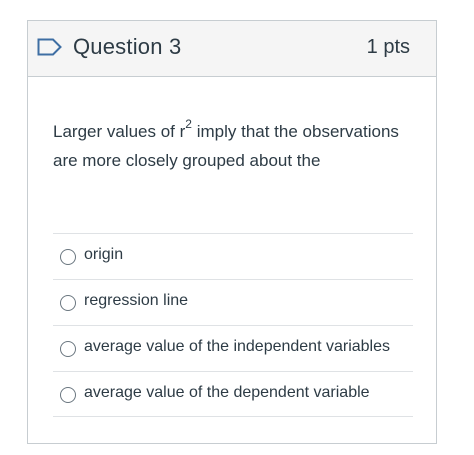 The height and width of the screenshot is (455, 474). Describe the element at coordinates (388, 47) in the screenshot. I see `question-points: 1 pts` at that location.